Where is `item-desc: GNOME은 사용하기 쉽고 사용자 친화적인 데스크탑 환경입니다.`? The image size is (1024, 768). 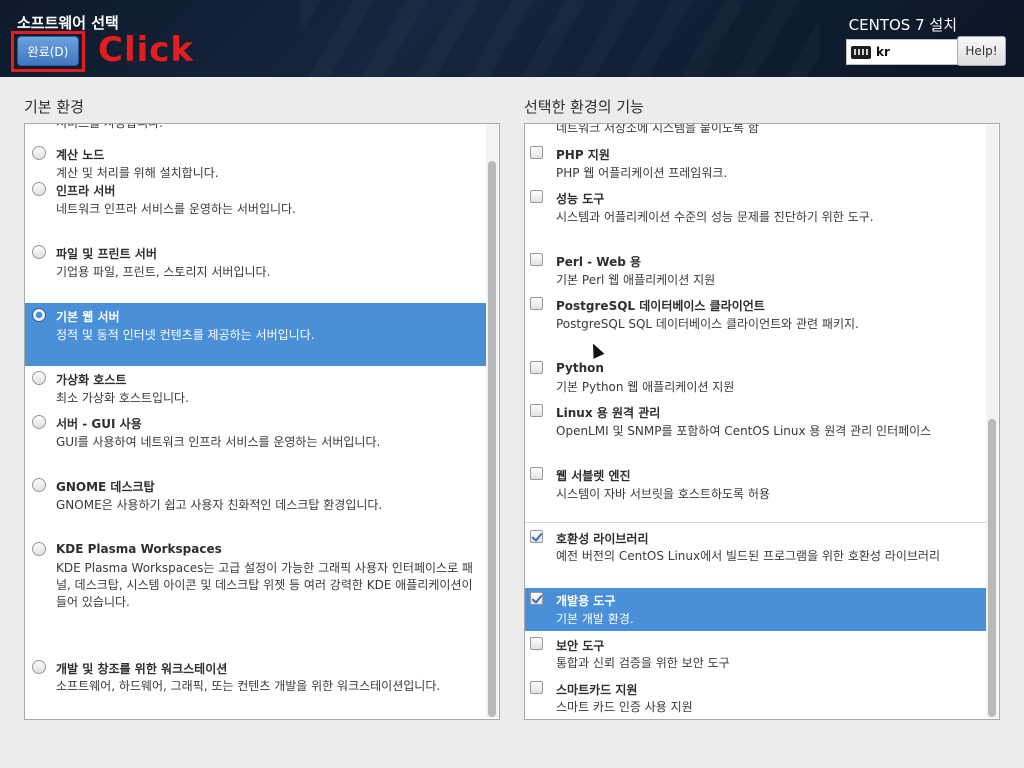 item-desc: GNOME은 사용하기 쉽고 사용자 친화적인 데스크탑 환경입니다. is located at coordinates (219, 505).